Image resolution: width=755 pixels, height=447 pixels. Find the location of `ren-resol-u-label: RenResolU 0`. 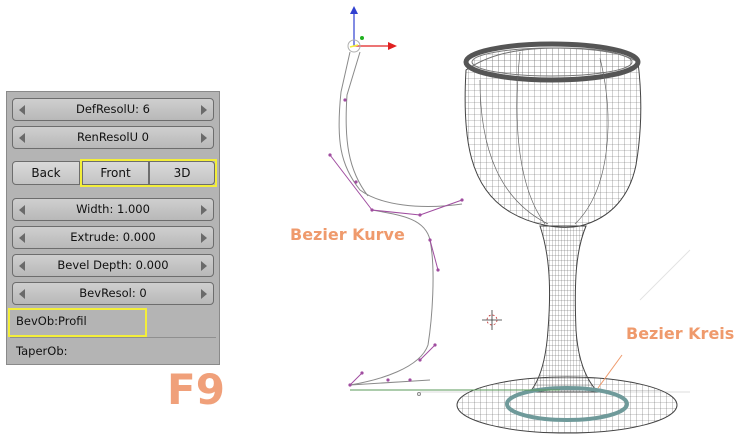

ren-resol-u-label: RenResolU 0 is located at coordinates (113, 137).